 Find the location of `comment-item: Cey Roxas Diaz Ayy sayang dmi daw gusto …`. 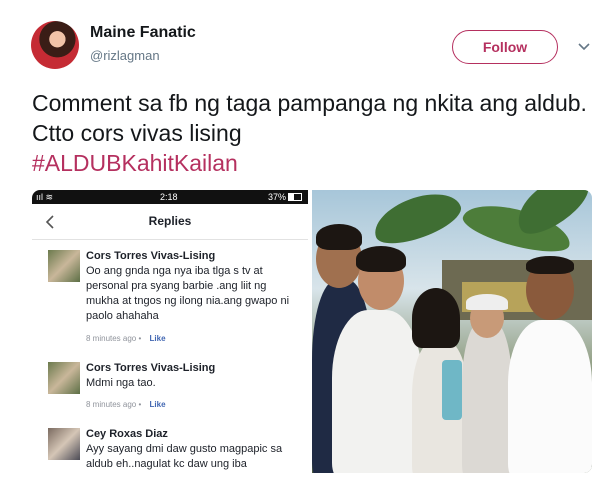

comment-item: Cey Roxas Diaz Ayy sayang dmi daw gusto … is located at coordinates (170, 450).